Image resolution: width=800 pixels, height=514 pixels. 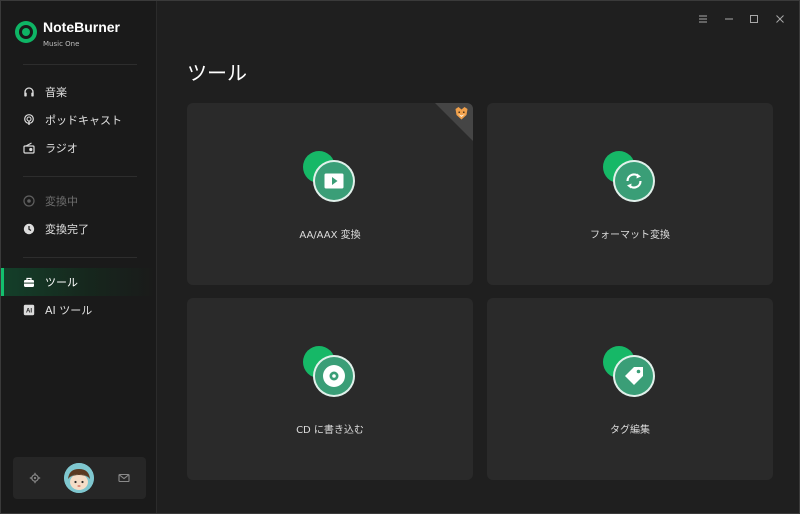 I want to click on svg-text: AI, so click(x=29, y=312).